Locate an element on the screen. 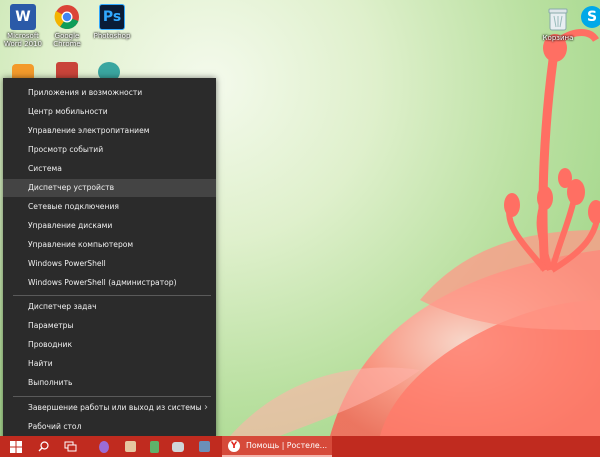 The height and width of the screenshot is (457, 600). chrome-icon is located at coordinates (67, 17).